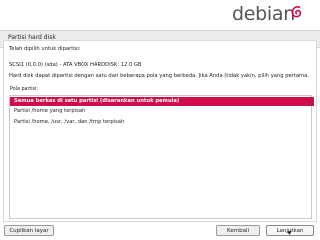  What do you see at coordinates (50, 111) in the screenshot?
I see `option-label: Partisi /home yang terpisah` at bounding box center [50, 111].